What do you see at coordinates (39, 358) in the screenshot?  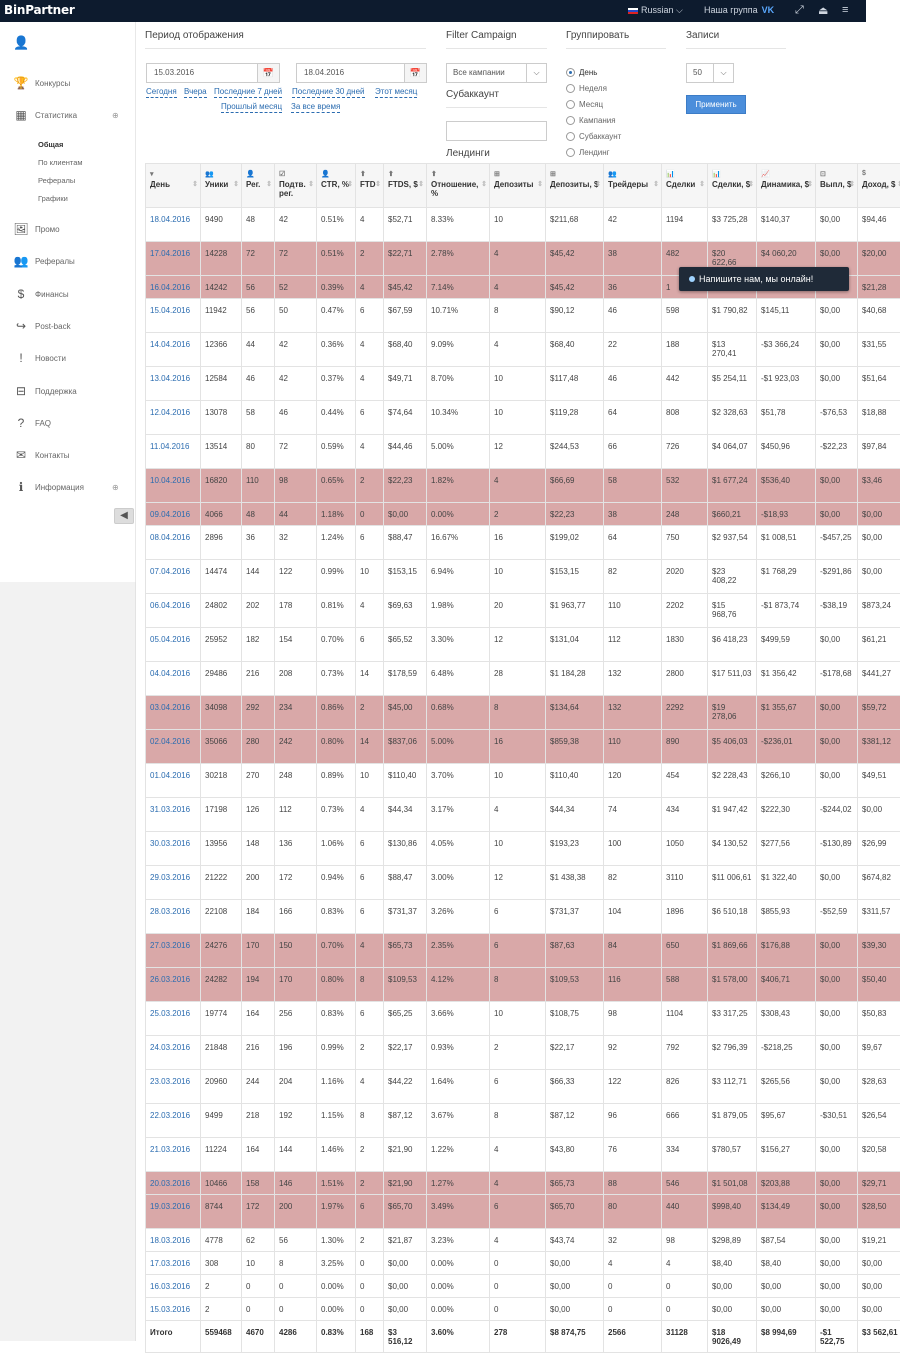 I see `sidebar-item-6: !Новости` at bounding box center [39, 358].